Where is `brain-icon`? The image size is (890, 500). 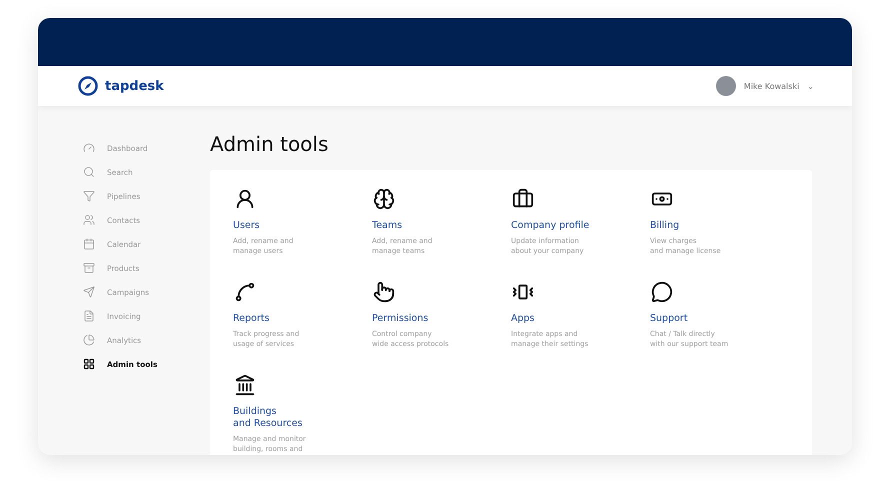 brain-icon is located at coordinates (384, 199).